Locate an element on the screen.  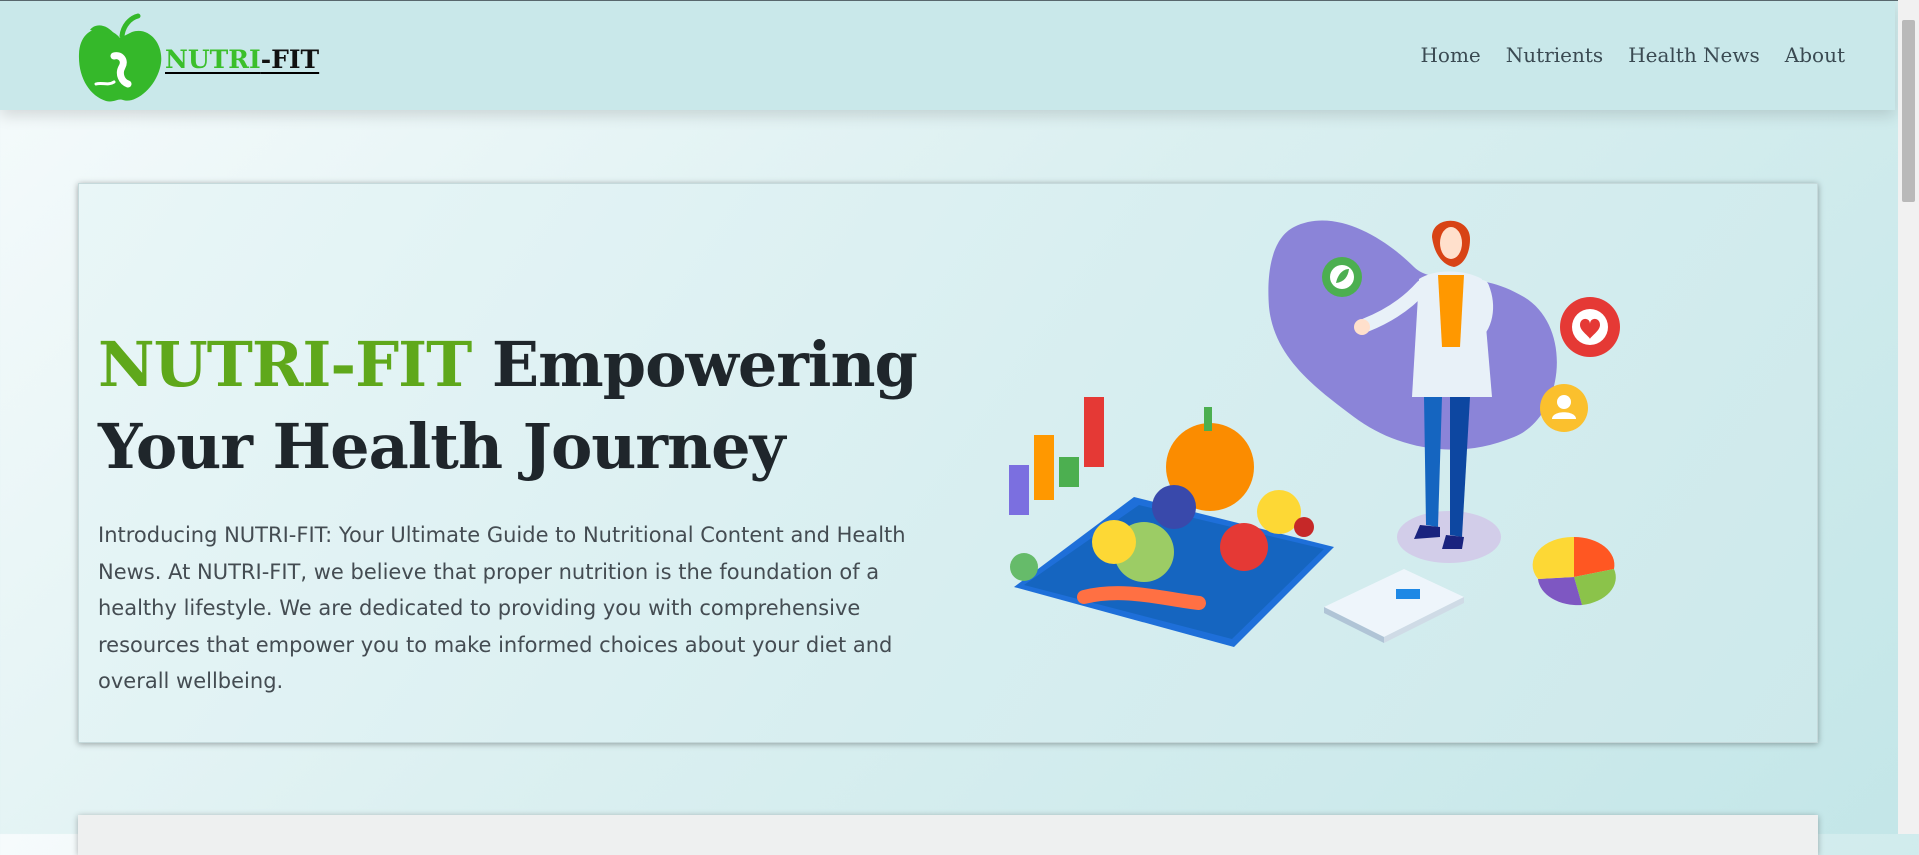
nav-home: Home is located at coordinates (1450, 55).